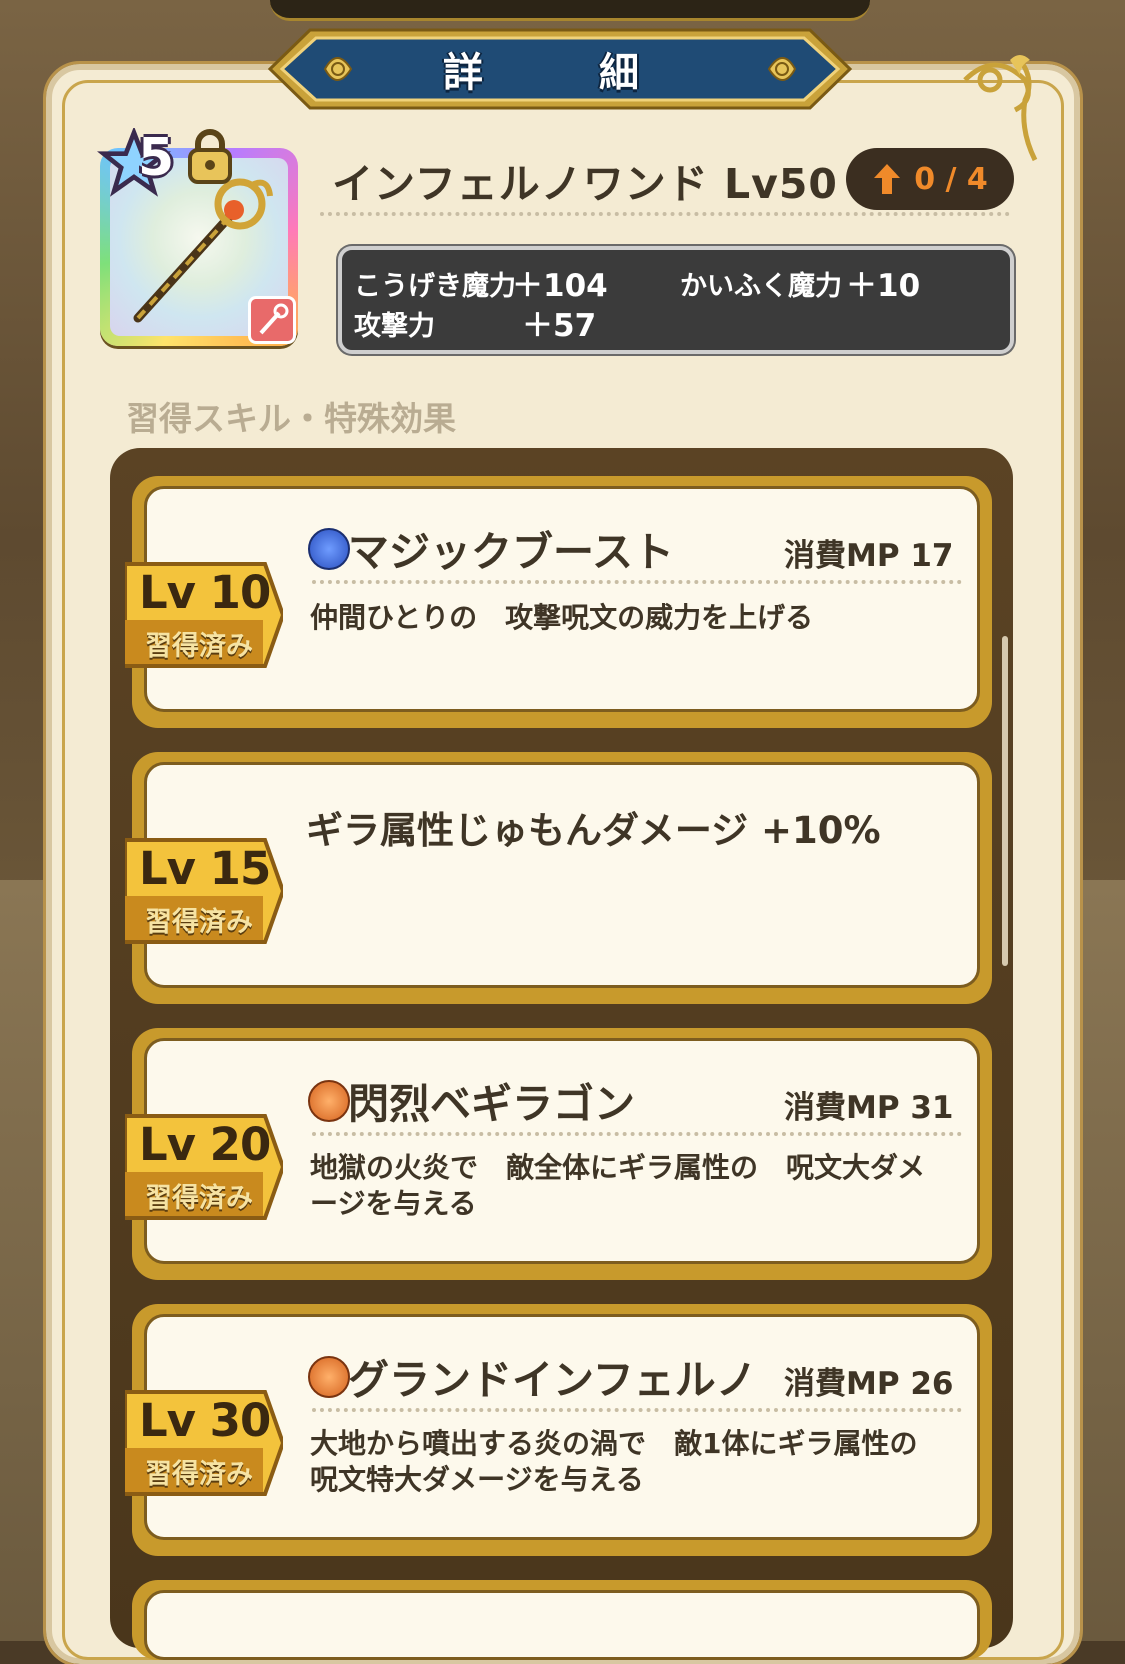 Image resolution: width=1125 pixels, height=1664 pixels. What do you see at coordinates (205, 1144) in the screenshot?
I see `skill-level: Lv 20` at bounding box center [205, 1144].